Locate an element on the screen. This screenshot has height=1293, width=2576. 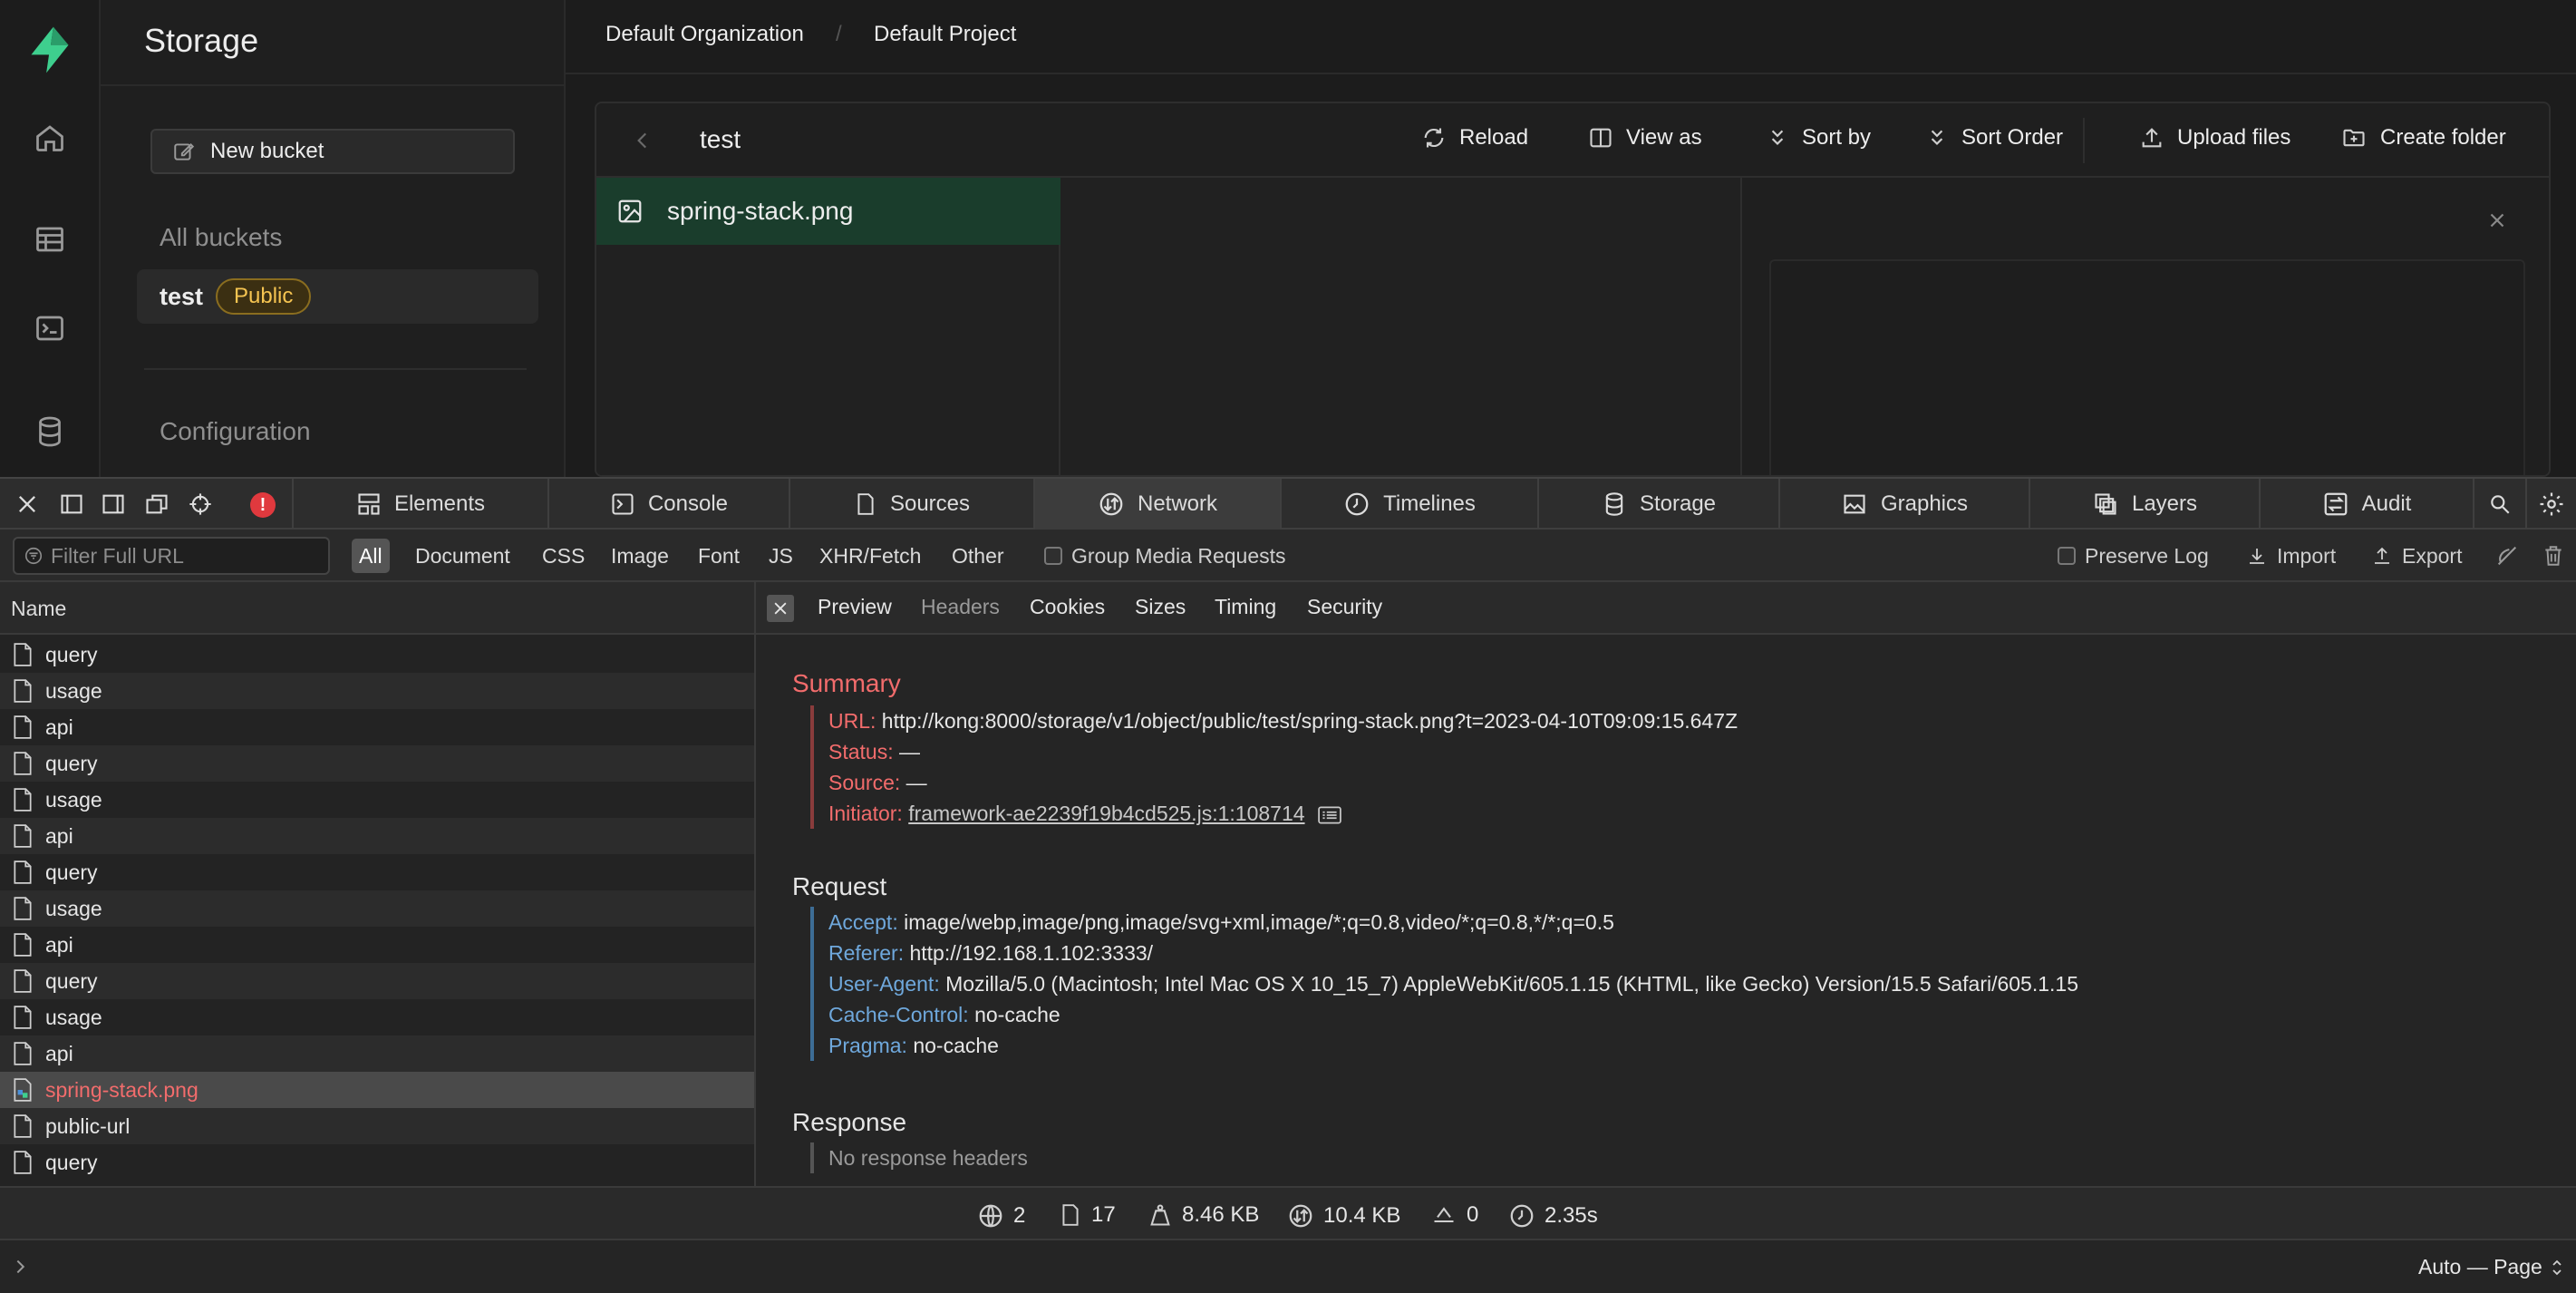
tab-layers: Layers is located at coordinates (2144, 505).